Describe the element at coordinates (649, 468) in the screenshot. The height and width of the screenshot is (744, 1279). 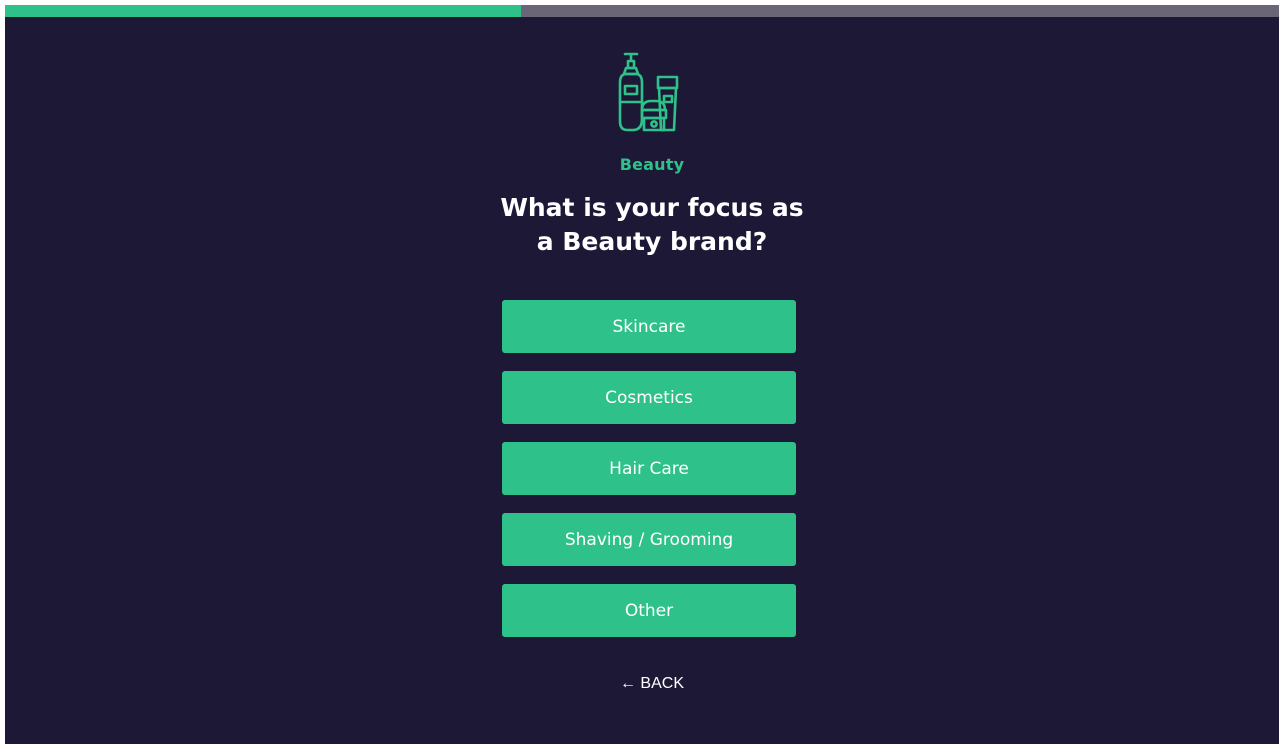
I see `option-hair-care-button: Hair Care` at that location.